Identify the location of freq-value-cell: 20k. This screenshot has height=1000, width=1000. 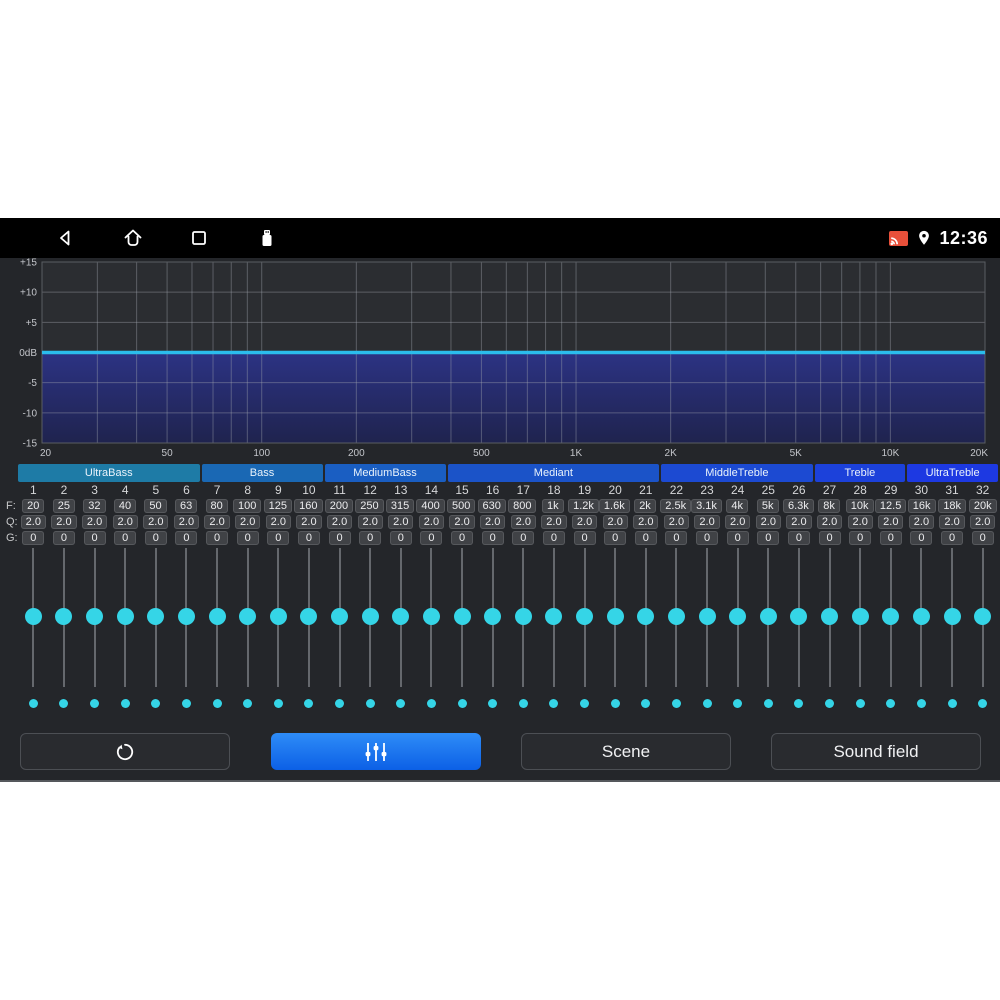
(982, 506).